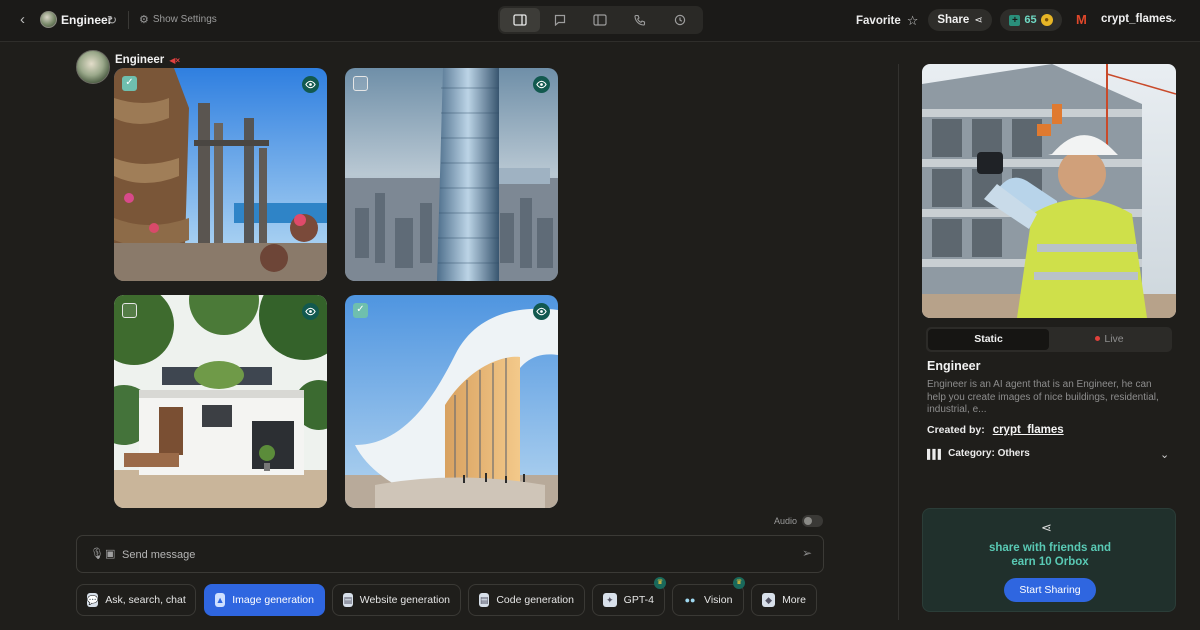 Image resolution: width=1200 pixels, height=630 pixels. I want to click on back-arrow-icon: ‹, so click(27, 20).